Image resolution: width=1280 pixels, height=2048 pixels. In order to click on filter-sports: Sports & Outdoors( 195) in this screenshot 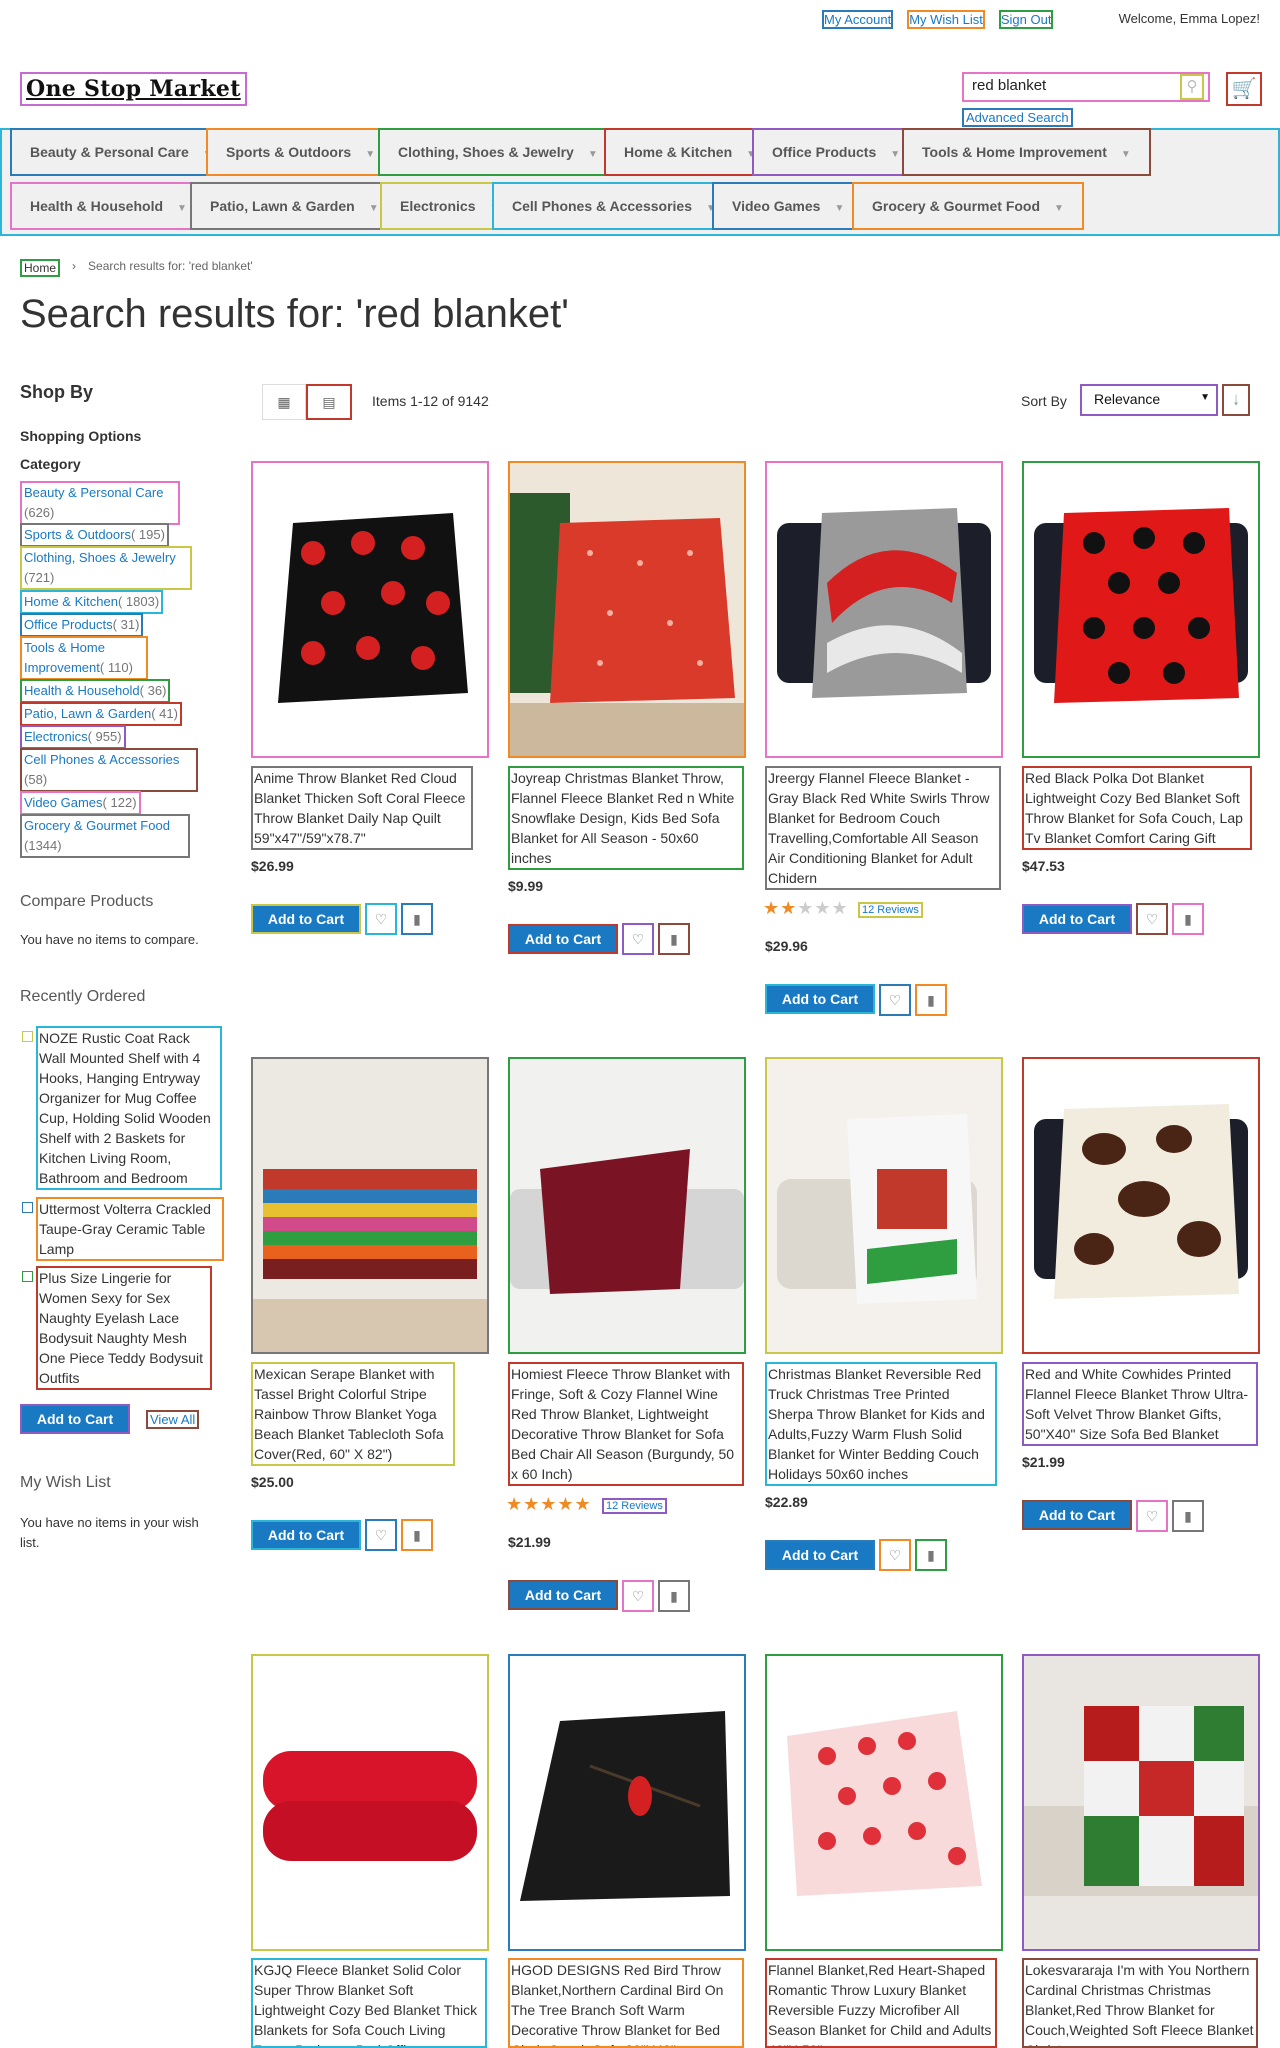, I will do `click(94, 535)`.